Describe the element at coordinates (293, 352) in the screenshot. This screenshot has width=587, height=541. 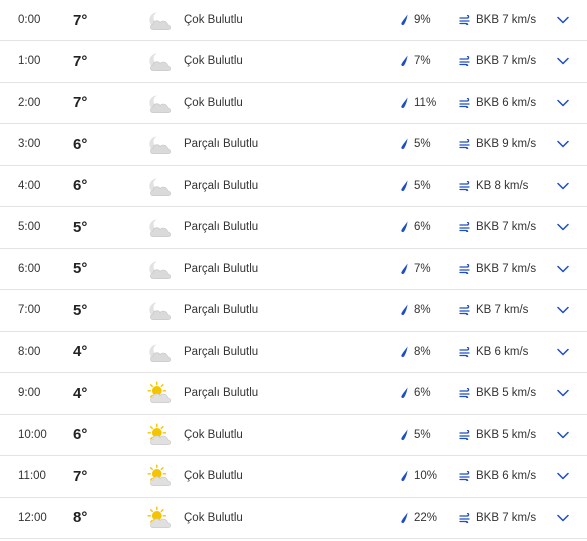
I see `hourly-forecast-row-8: 8:00 4° Parçalı Bulutlu 8% KB 6 km/s` at that location.